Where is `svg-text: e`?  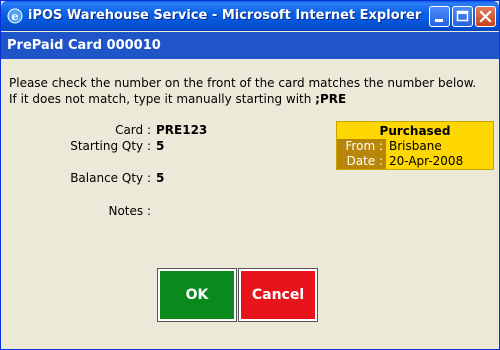
svg-text: e is located at coordinates (15, 16).